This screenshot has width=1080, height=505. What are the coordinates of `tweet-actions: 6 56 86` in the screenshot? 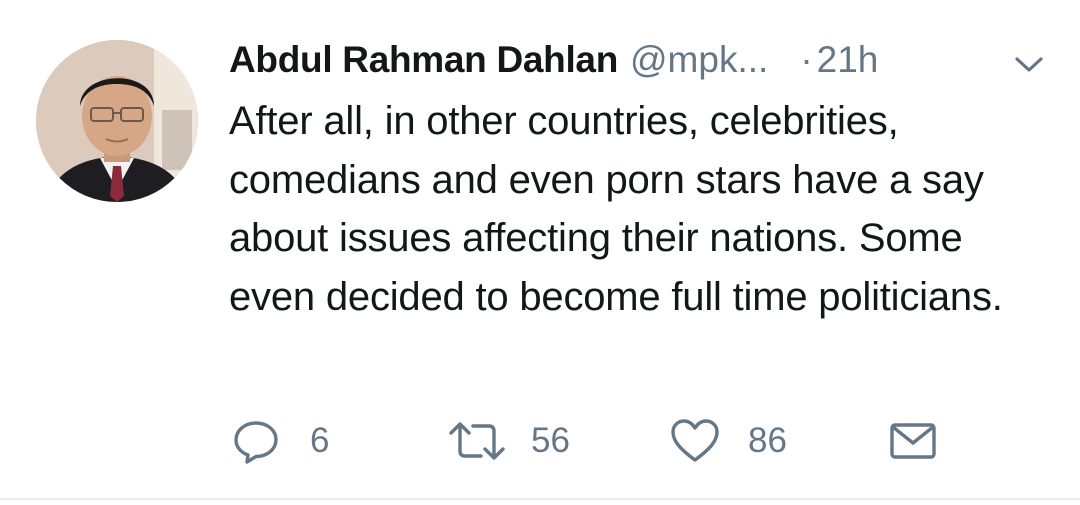 It's located at (540, 441).